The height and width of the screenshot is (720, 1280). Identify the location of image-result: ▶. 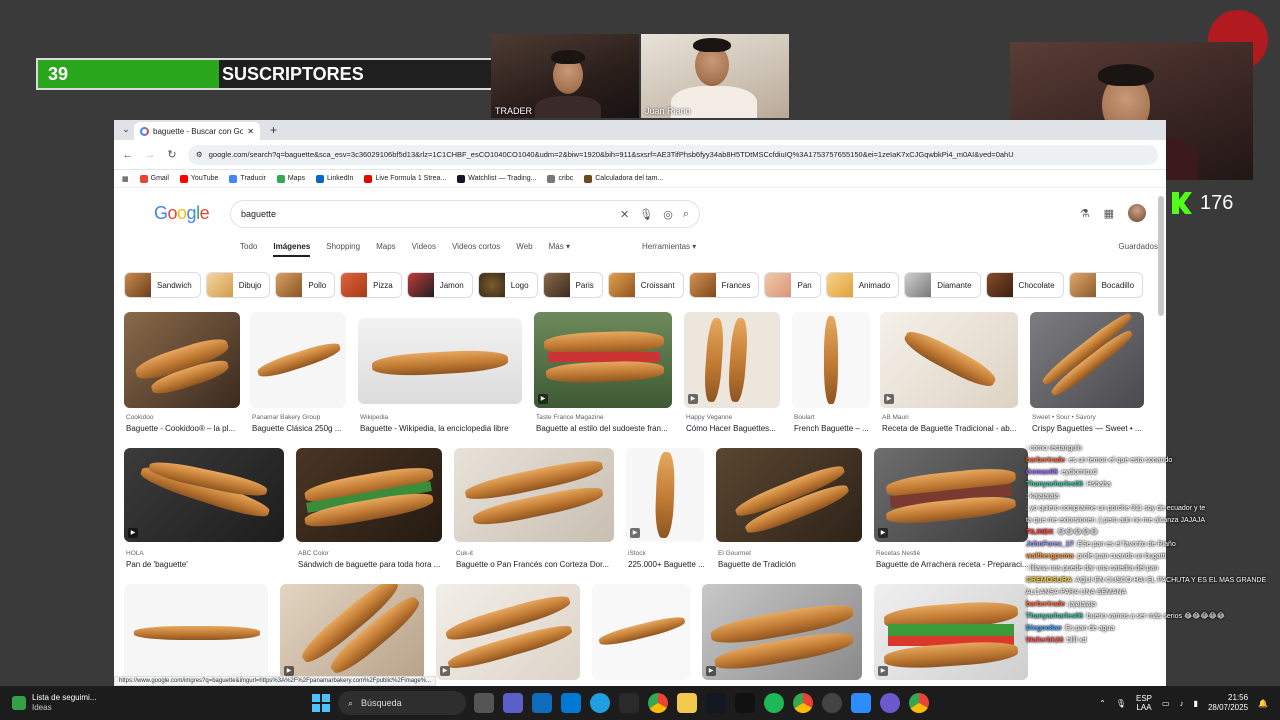
(952, 634).